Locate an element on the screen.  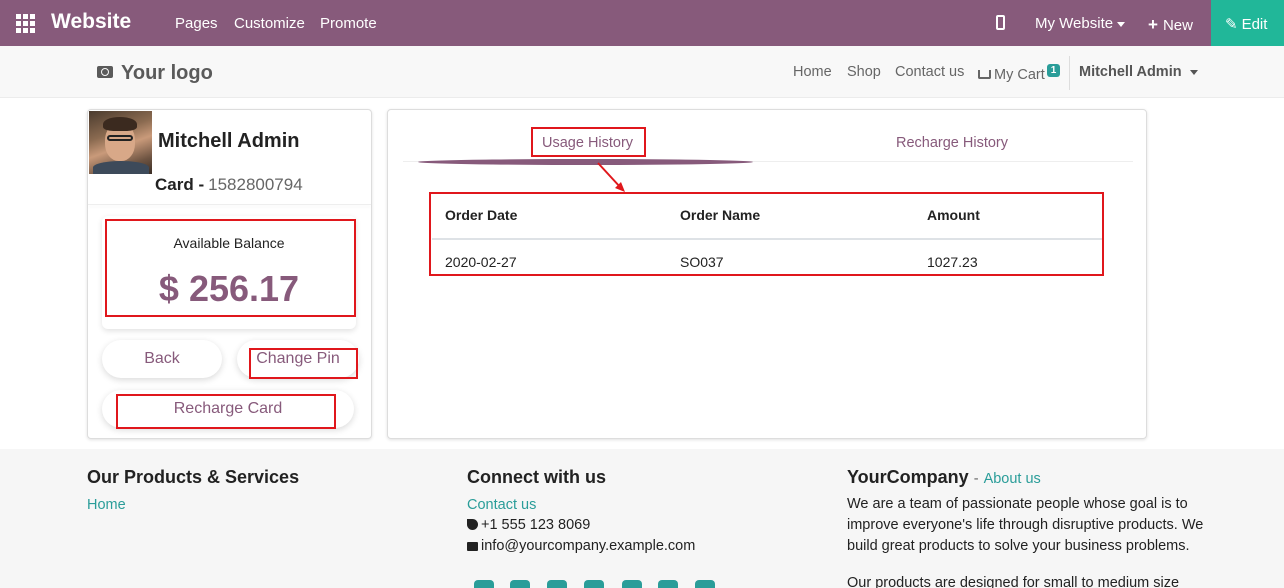
menu-customize: Customize is located at coordinates (269, 23).